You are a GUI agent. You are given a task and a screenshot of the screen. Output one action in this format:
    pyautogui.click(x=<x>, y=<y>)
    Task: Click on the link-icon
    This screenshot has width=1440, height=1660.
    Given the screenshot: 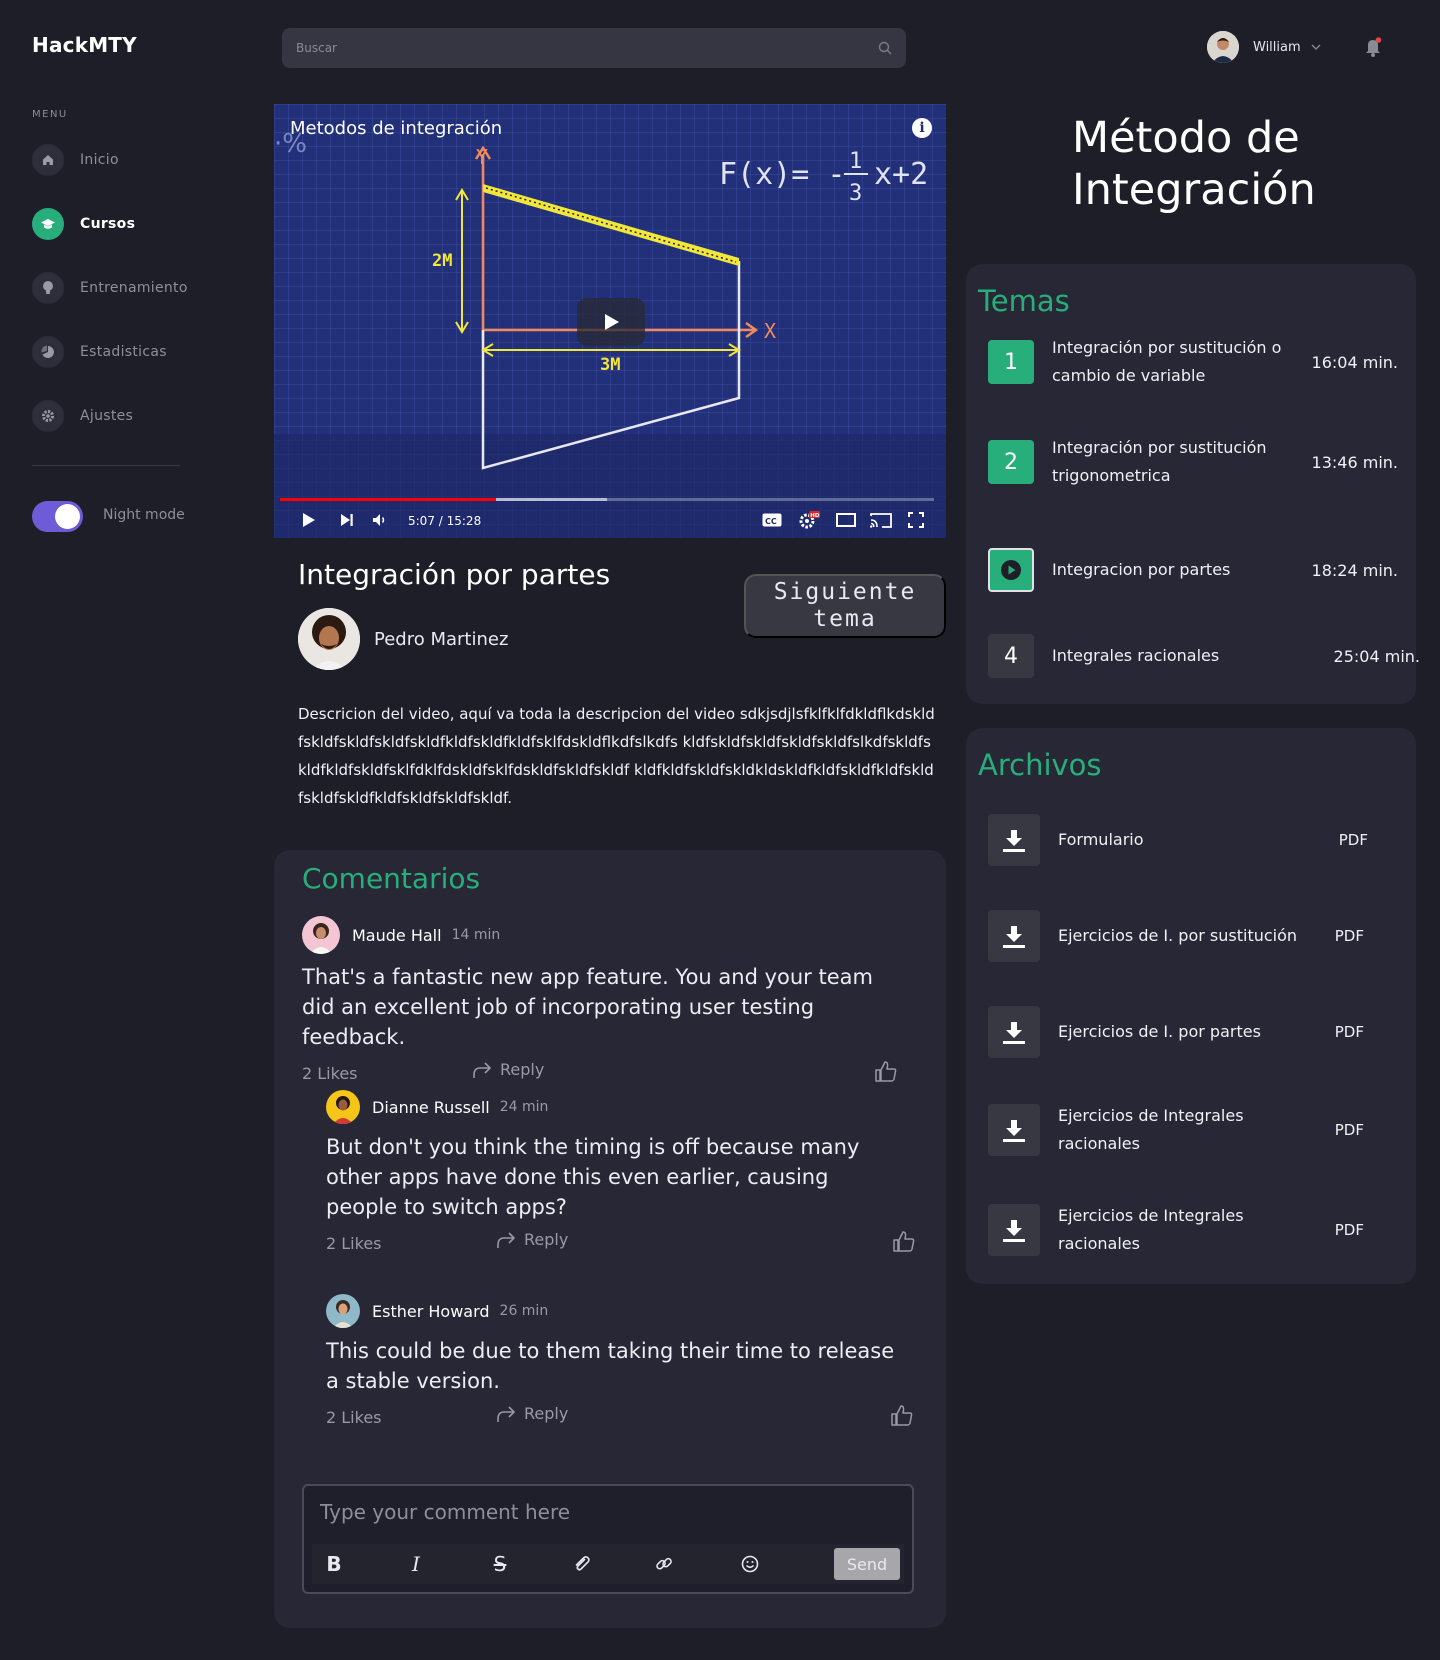 What is the action you would take?
    pyautogui.click(x=664, y=1564)
    